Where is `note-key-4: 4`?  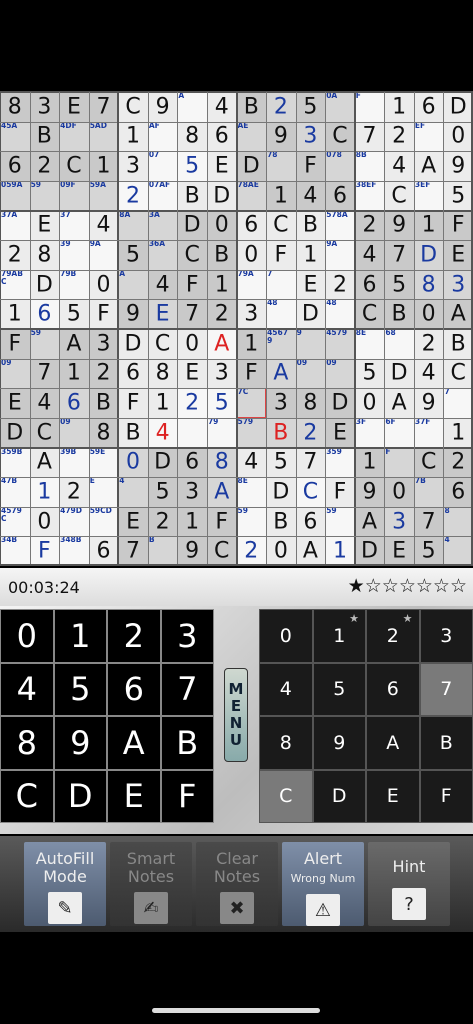
note-key-4: 4 is located at coordinates (286, 689).